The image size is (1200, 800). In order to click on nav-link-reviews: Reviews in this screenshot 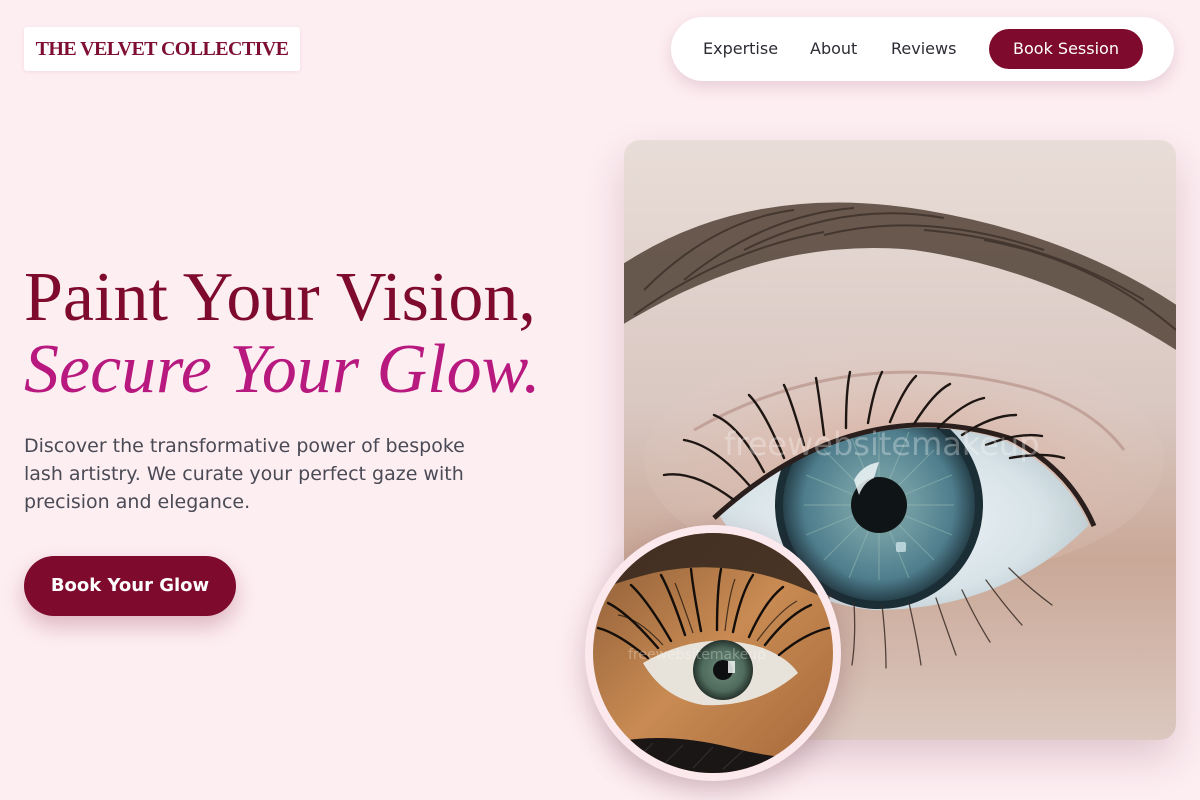, I will do `click(923, 49)`.